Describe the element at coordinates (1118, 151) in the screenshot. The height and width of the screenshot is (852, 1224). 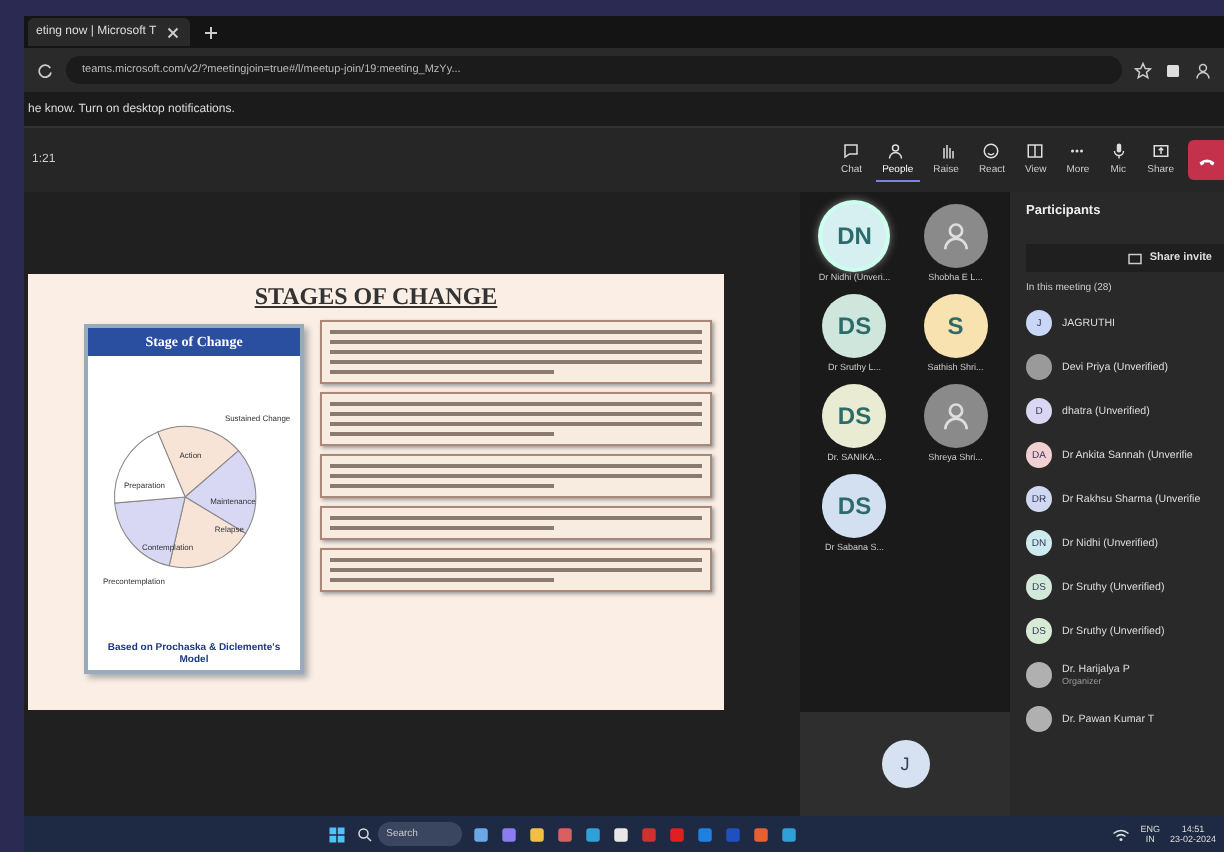
I see `mic-icon` at that location.